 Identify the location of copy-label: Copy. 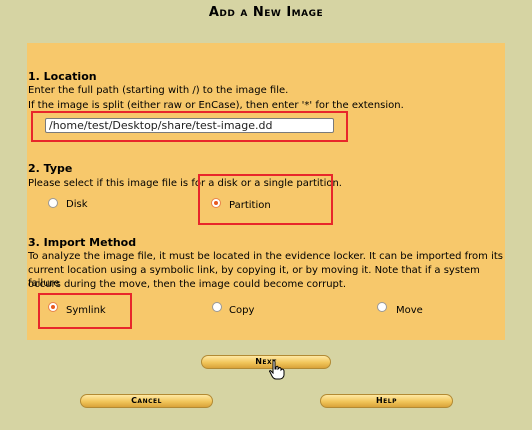
(242, 310).